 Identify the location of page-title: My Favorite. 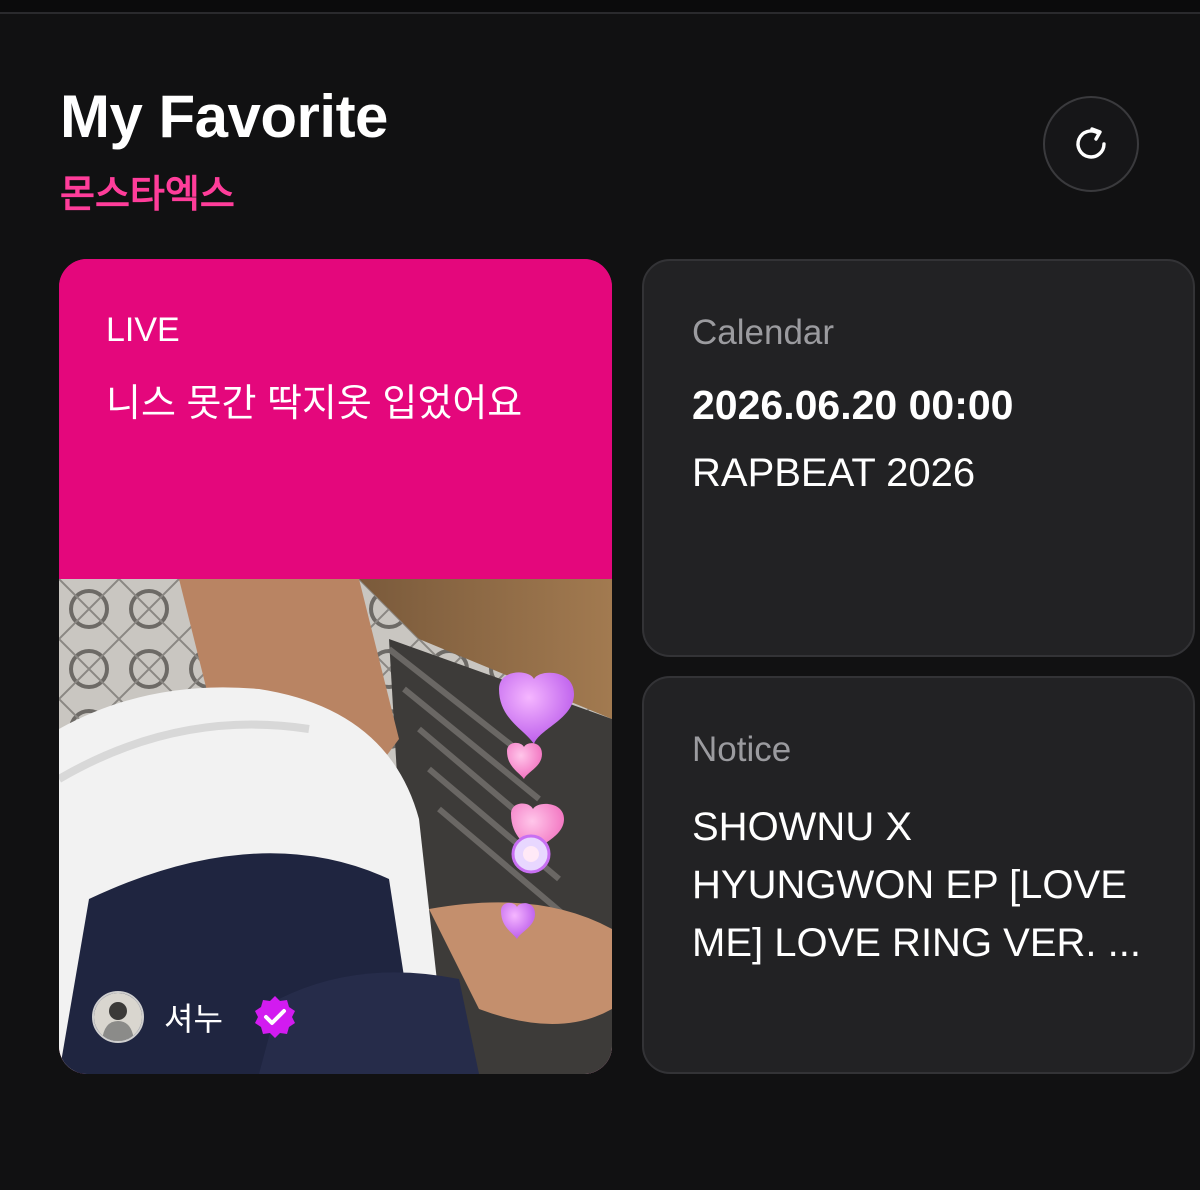
(224, 116).